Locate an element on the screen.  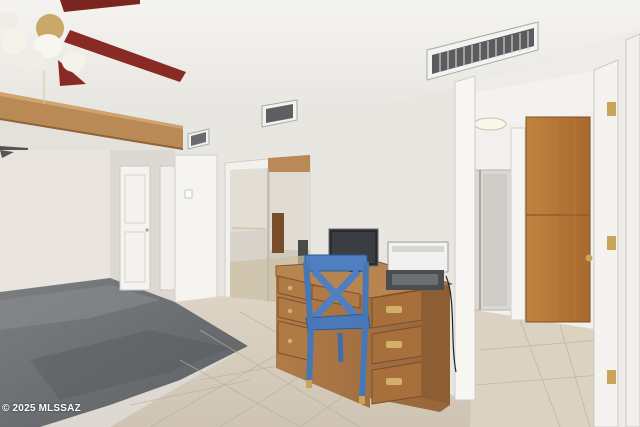
partition-column is located at coordinates (196, 228).